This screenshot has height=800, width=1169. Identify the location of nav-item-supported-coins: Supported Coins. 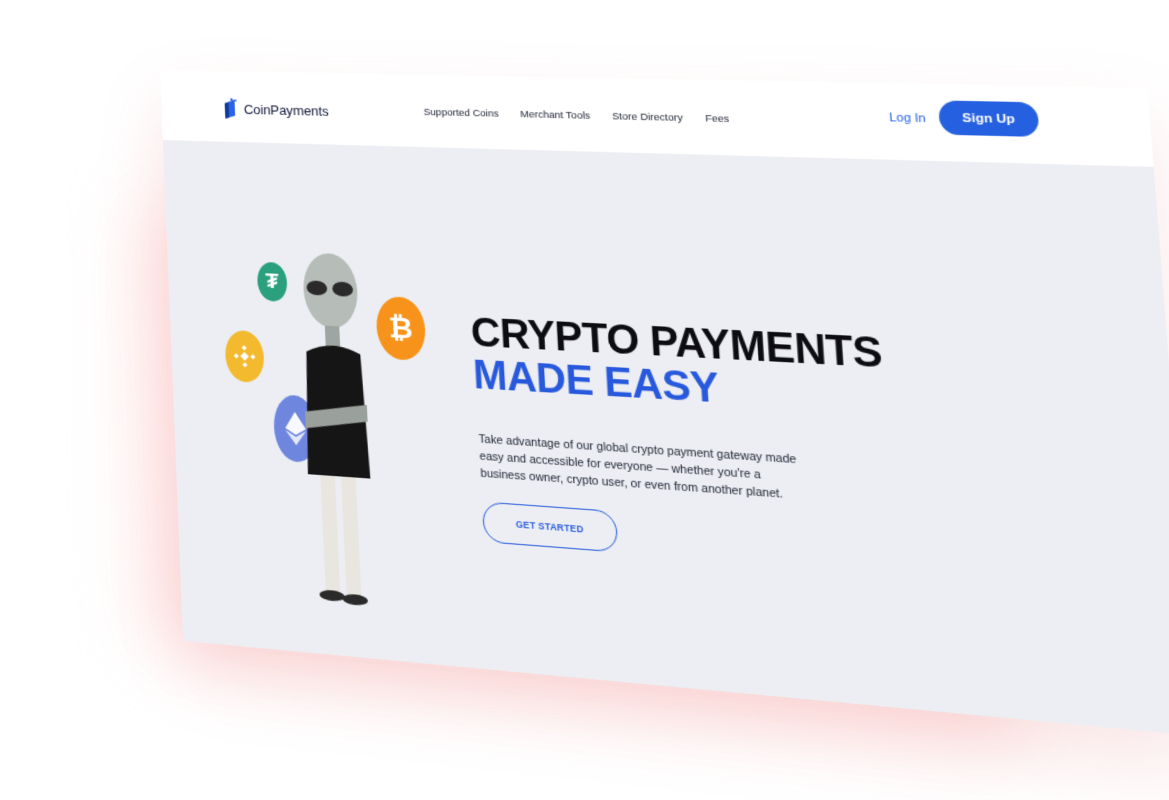
(461, 113).